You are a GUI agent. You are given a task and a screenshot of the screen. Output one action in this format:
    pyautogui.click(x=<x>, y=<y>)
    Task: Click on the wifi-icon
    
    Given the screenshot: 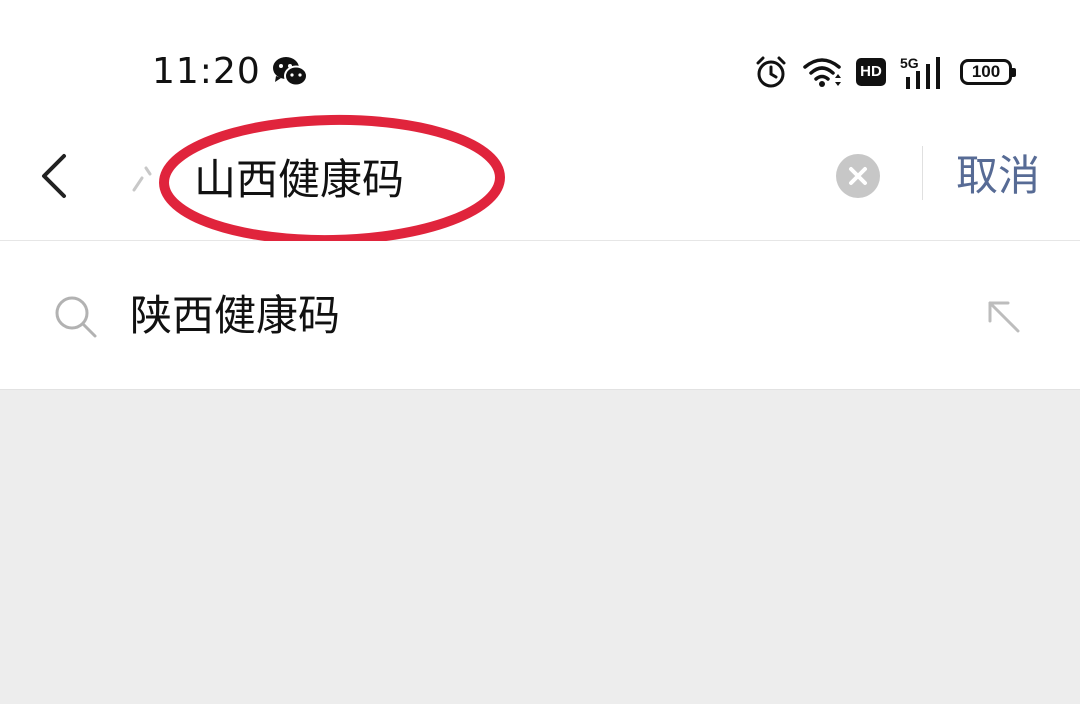 What is the action you would take?
    pyautogui.click(x=822, y=72)
    